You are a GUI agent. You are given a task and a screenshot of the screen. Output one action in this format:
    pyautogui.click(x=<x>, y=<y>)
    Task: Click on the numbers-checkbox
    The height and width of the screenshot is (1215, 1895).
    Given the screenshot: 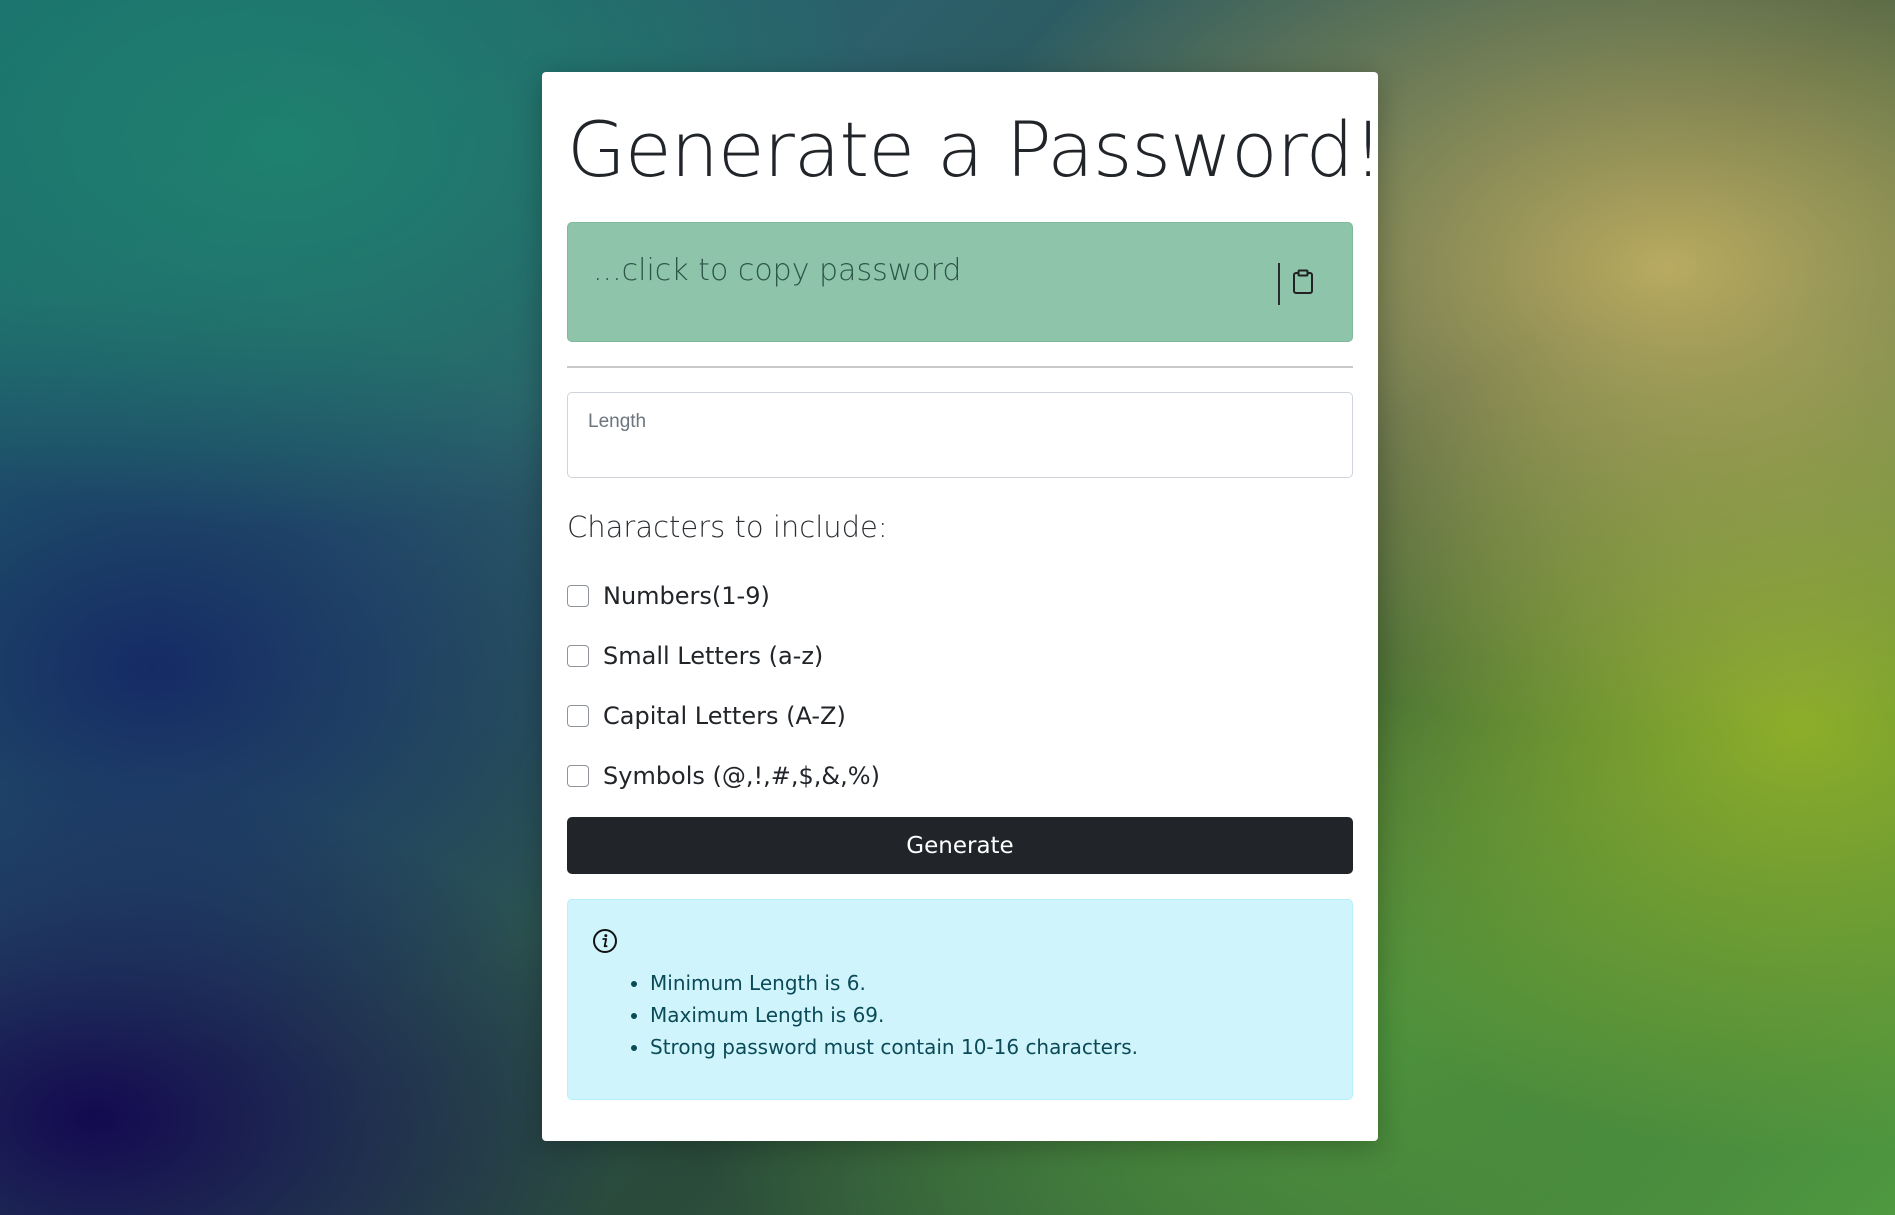 What is the action you would take?
    pyautogui.click(x=578, y=596)
    